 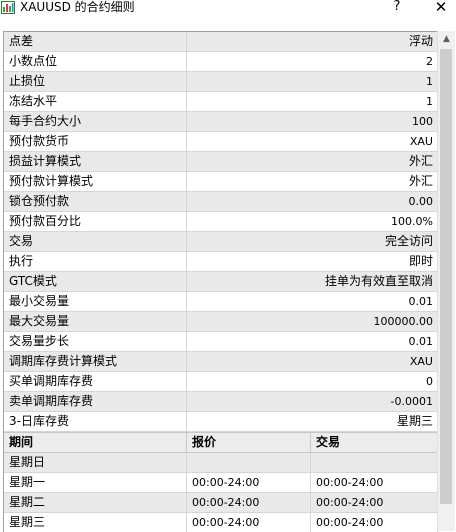 What do you see at coordinates (221, 222) in the screenshot?
I see `property-row: 预付款百分比 100.0%` at bounding box center [221, 222].